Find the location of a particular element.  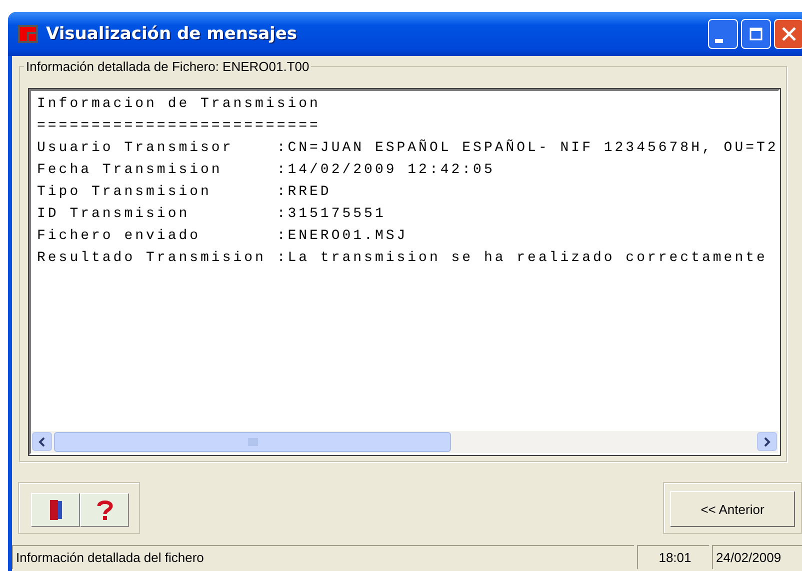

scroll-thumb is located at coordinates (252, 442).